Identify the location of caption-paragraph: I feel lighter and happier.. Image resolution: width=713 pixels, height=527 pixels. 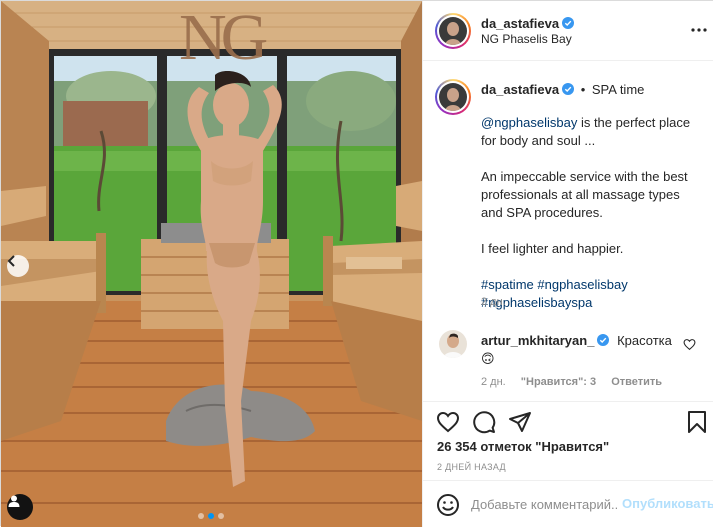
(552, 248).